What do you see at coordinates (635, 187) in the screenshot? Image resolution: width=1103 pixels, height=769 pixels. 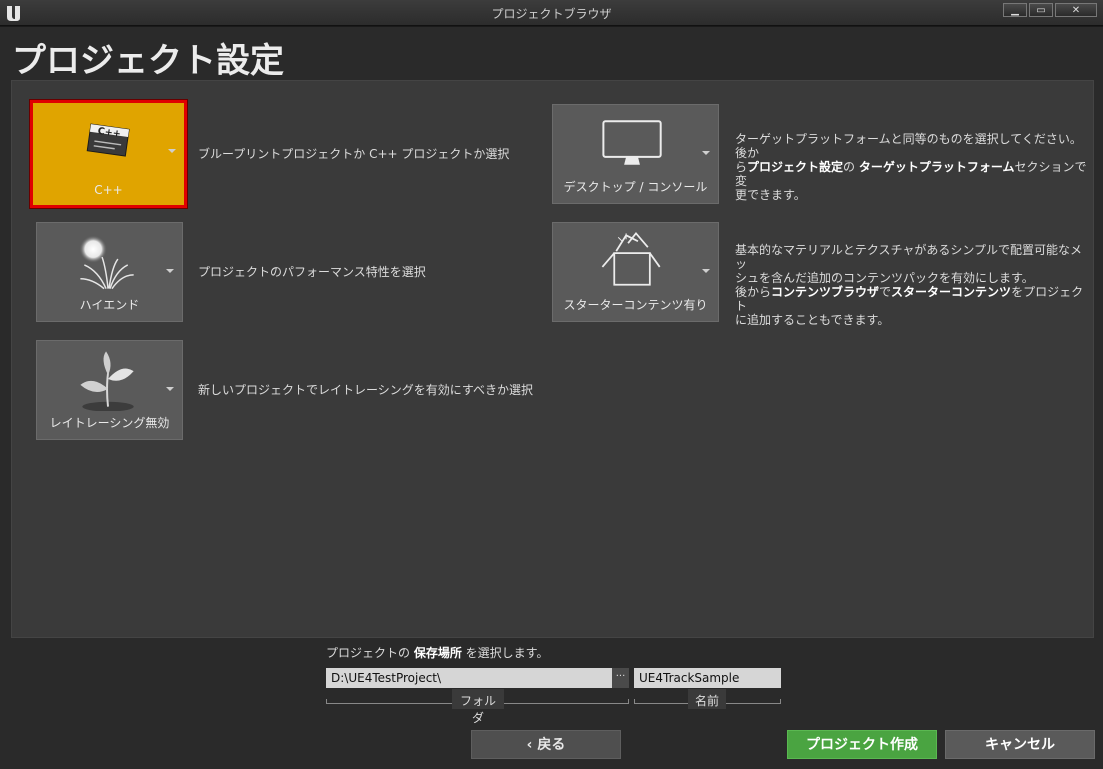 I see `option-label: デスクトップ / コンソール` at bounding box center [635, 187].